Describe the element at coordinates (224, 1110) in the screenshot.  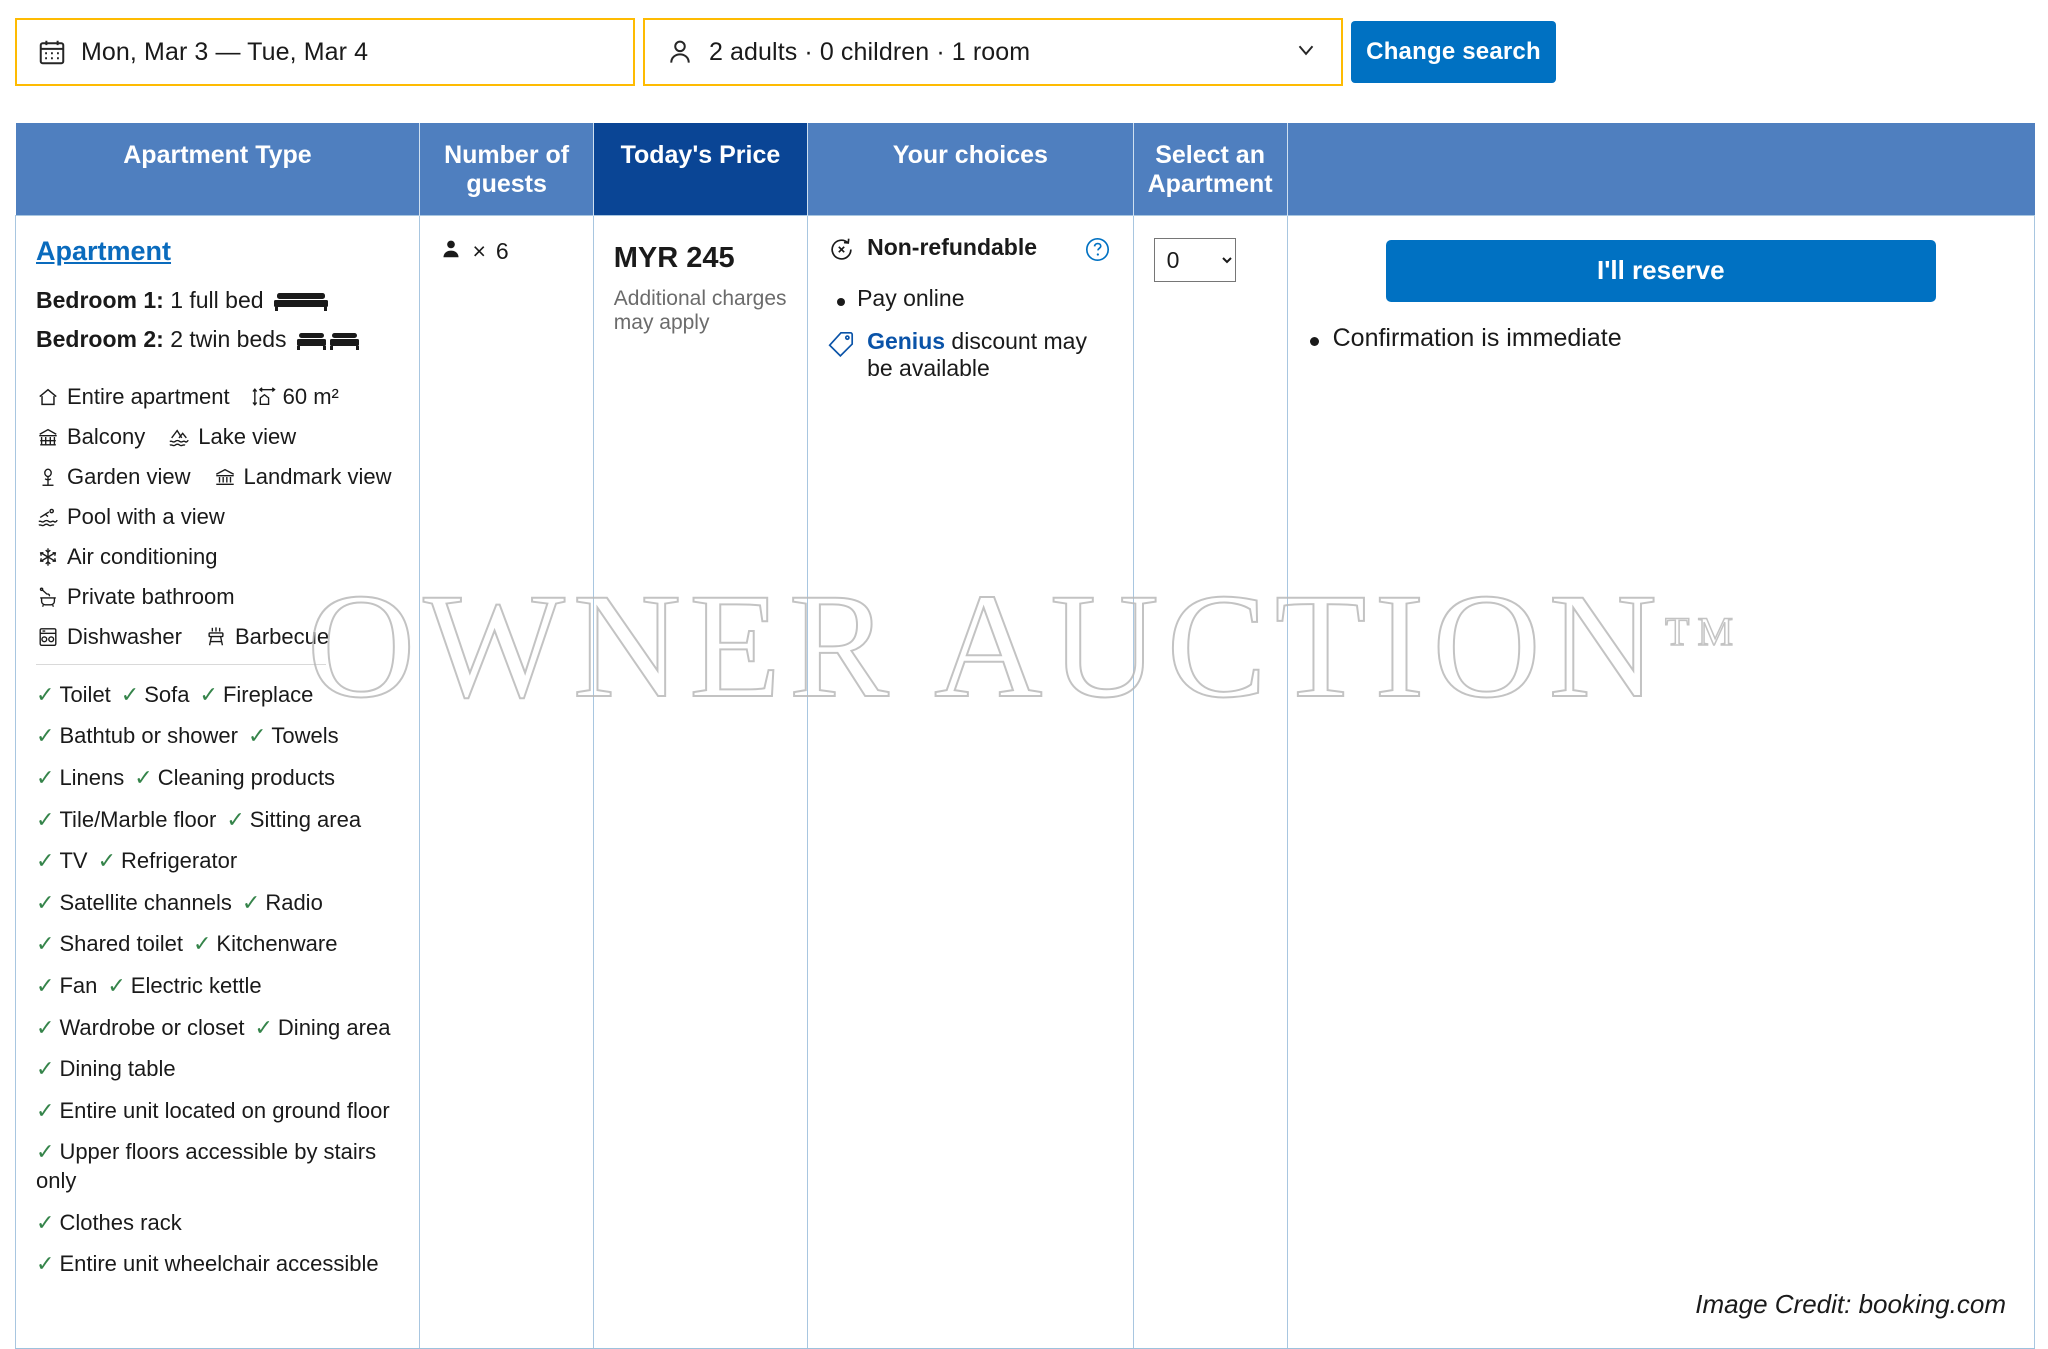
I see `amenity-label: Entire unit located on ground floor` at that location.